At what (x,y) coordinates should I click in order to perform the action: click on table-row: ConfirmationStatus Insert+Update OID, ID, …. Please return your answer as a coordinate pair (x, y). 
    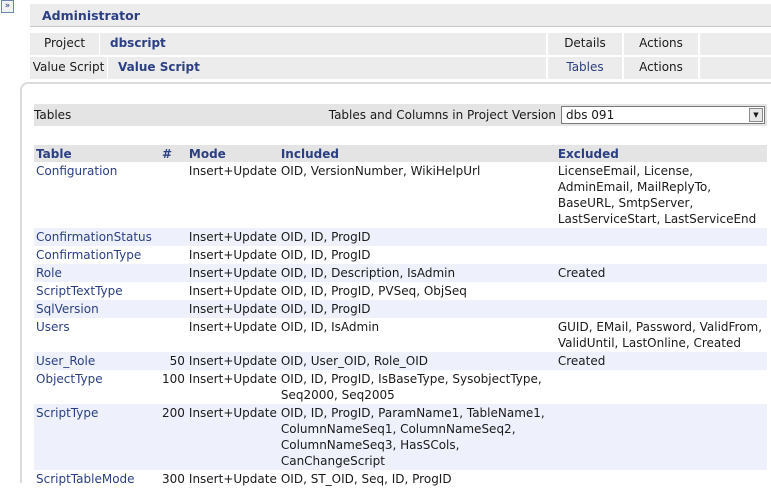
    Looking at the image, I should click on (400, 237).